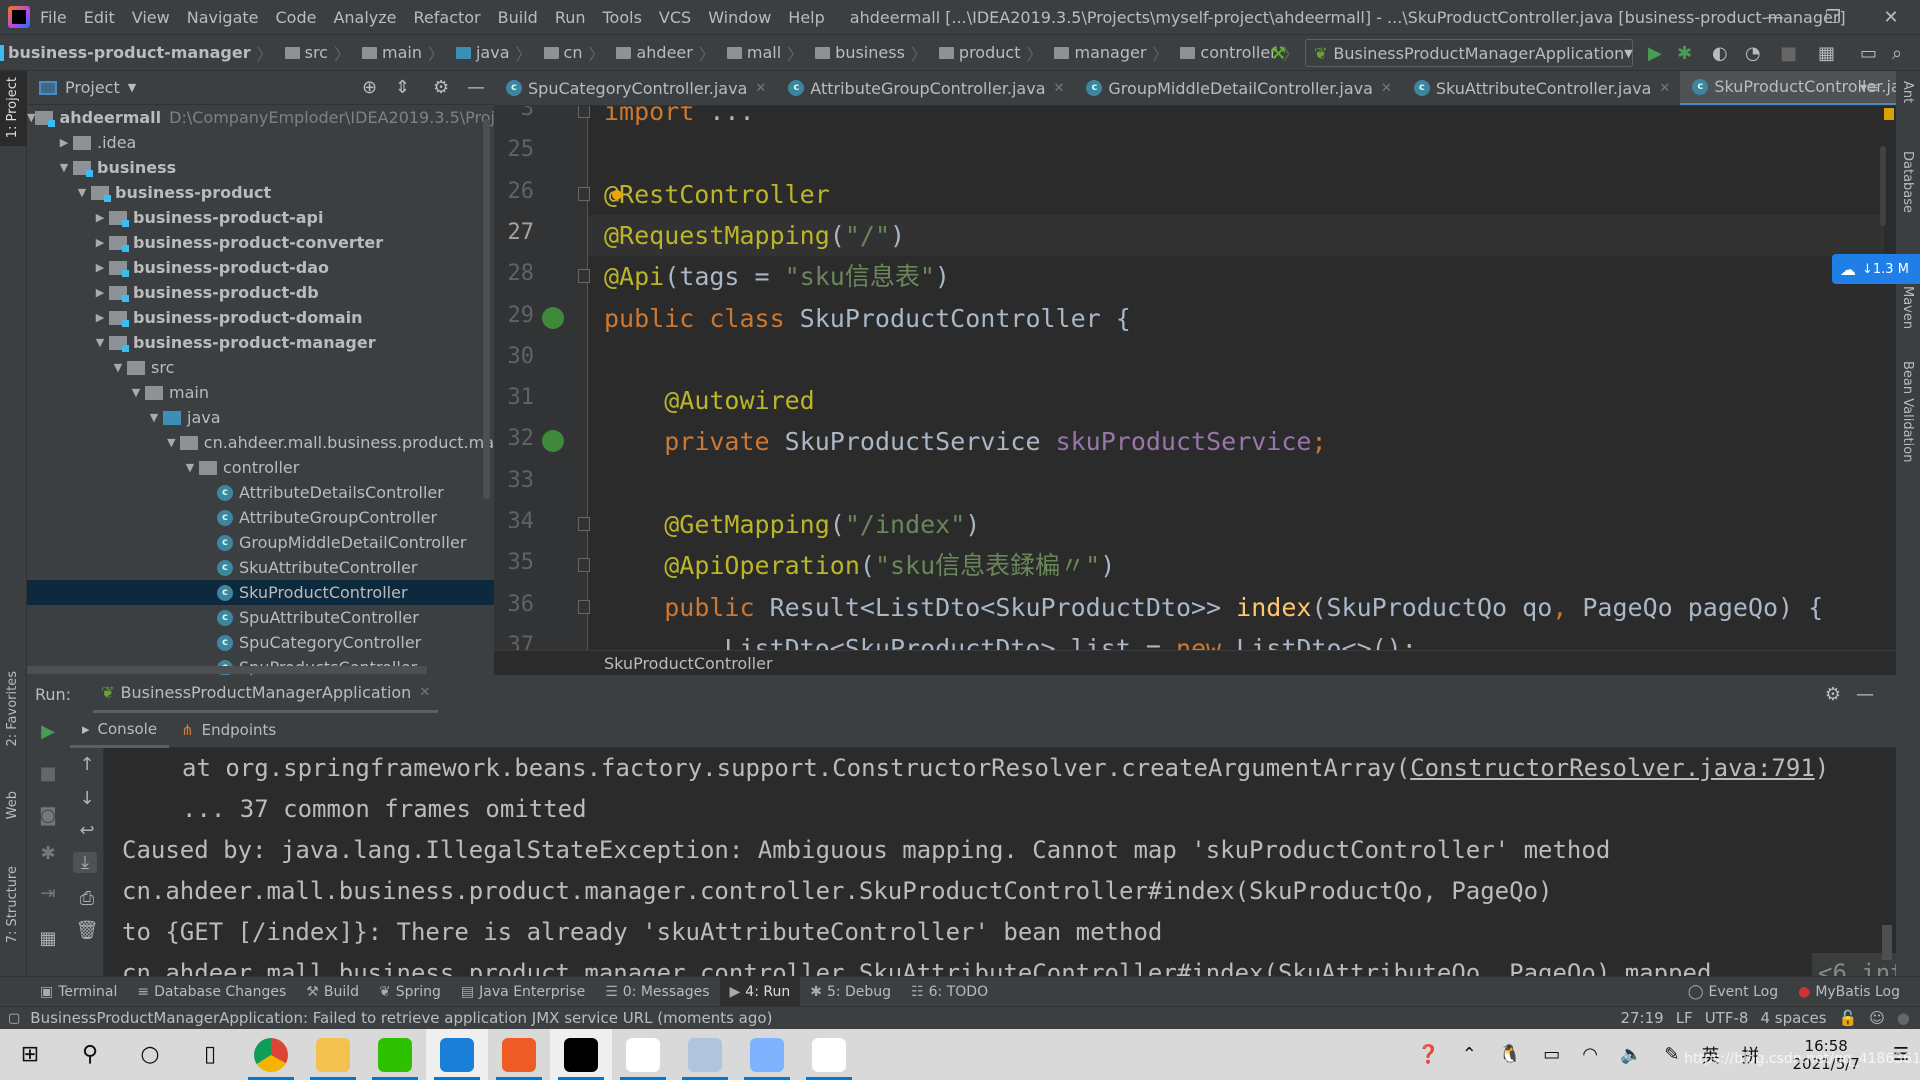 The image size is (1920, 1080). Describe the element at coordinates (739, 17) in the screenshot. I see `menu-window: Window` at that location.